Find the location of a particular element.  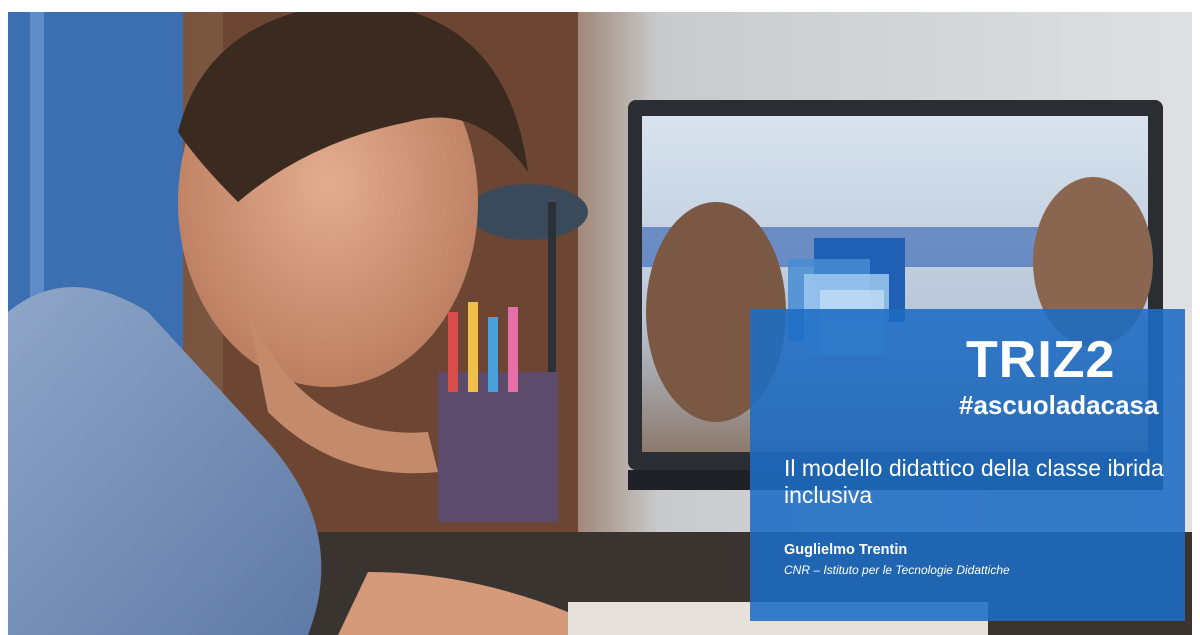

hashtag: #ascuoladacasa is located at coordinates (1059, 405).